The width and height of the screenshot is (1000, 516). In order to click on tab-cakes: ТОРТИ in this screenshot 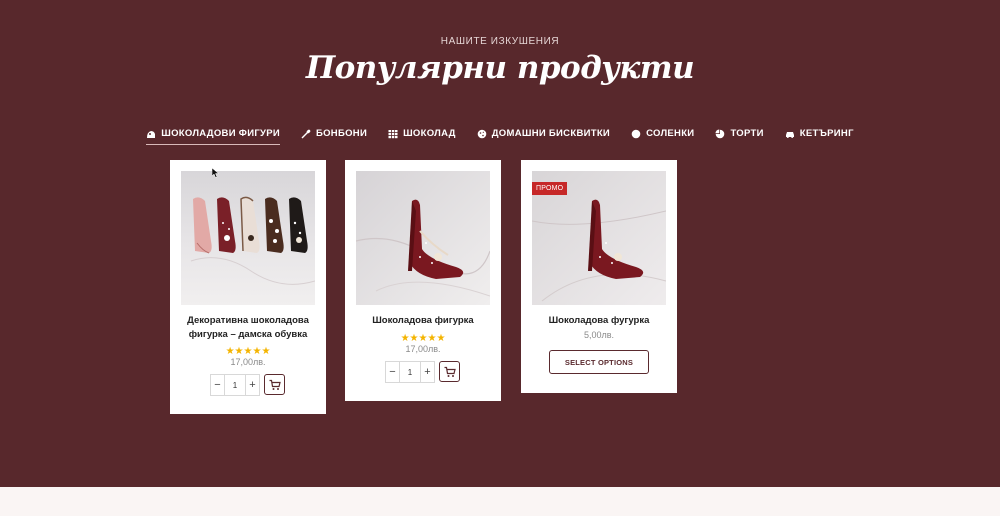, I will do `click(739, 136)`.